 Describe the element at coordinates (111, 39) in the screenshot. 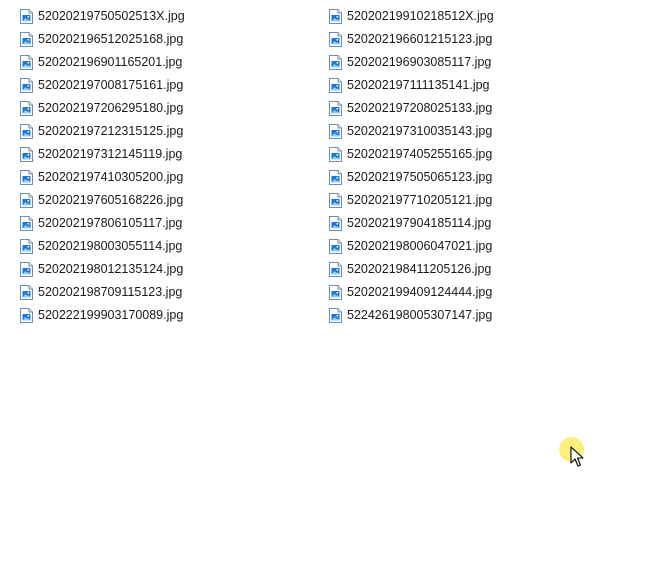

I see `file-name: 520202196512025168.jpg` at that location.